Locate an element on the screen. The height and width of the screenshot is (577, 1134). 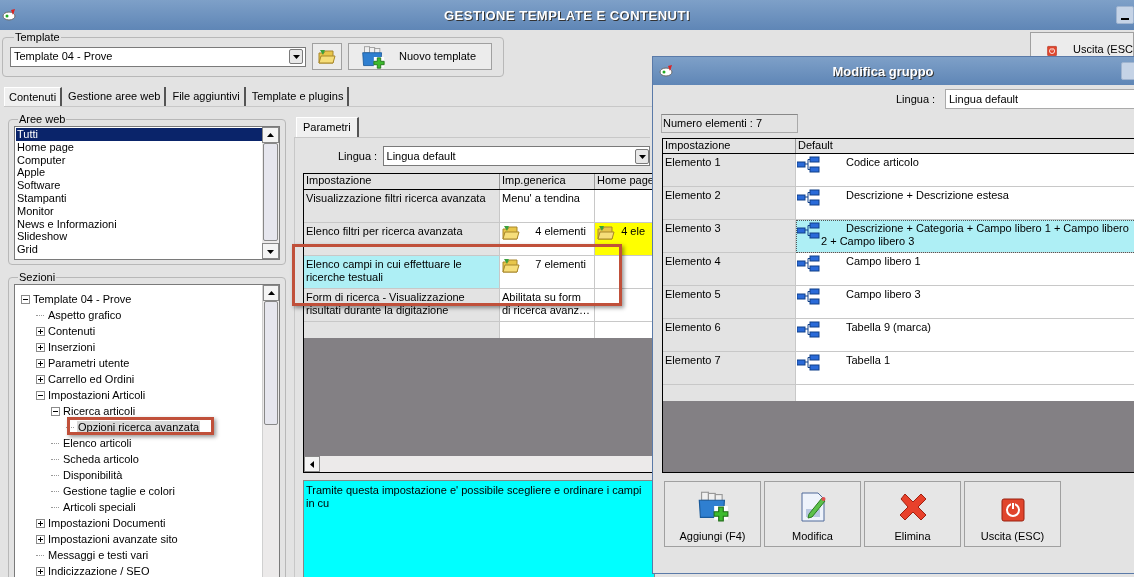
list-item: Home page is located at coordinates (139, 147).